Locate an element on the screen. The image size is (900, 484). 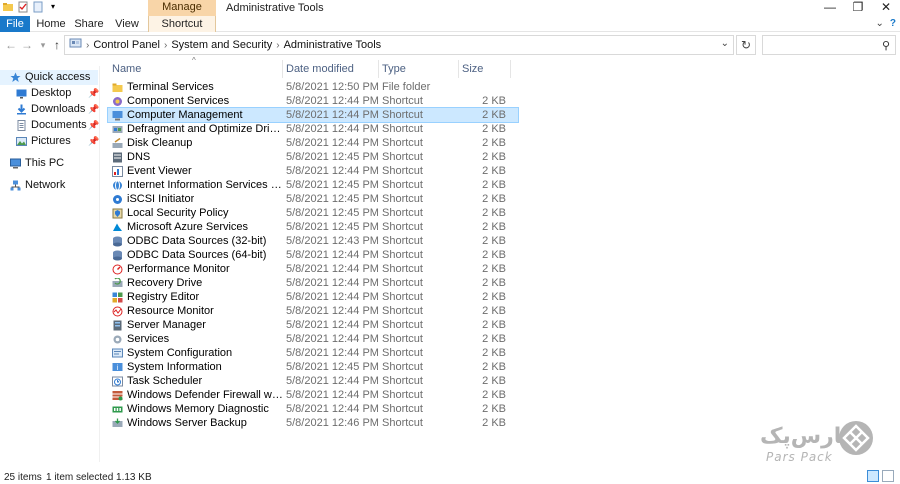
performance-icon is located at coordinates (117, 269).